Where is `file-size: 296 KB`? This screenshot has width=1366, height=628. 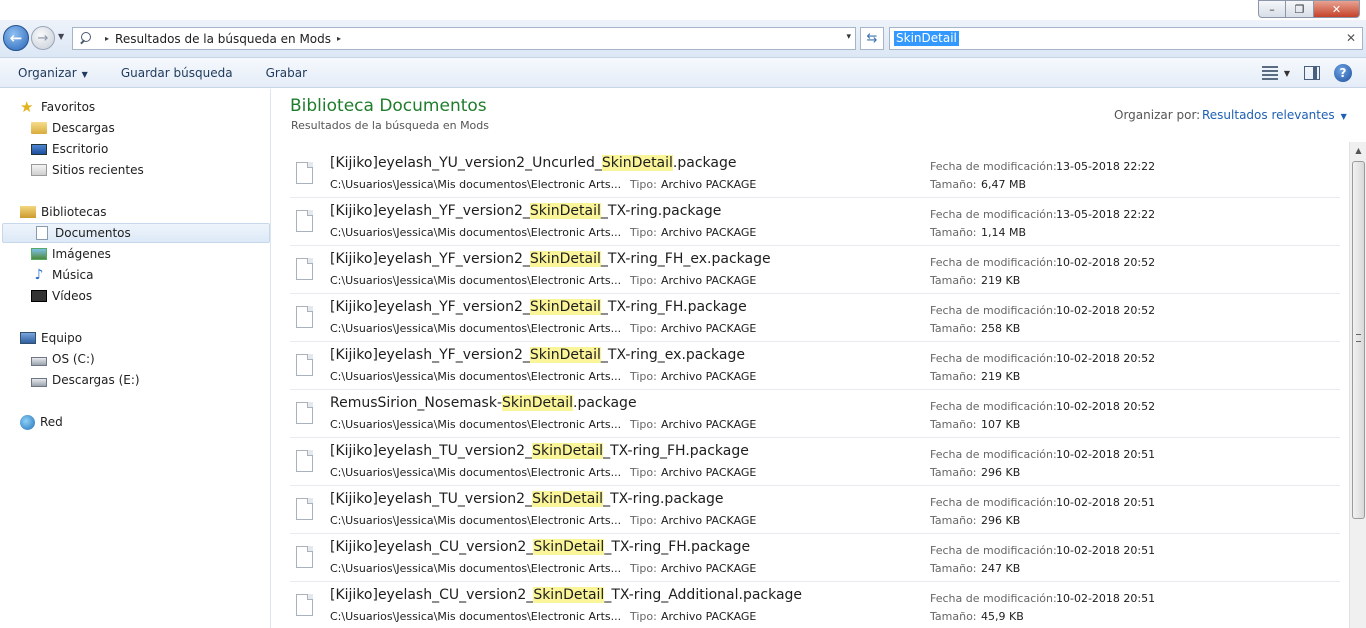 file-size: 296 KB is located at coordinates (1001, 472).